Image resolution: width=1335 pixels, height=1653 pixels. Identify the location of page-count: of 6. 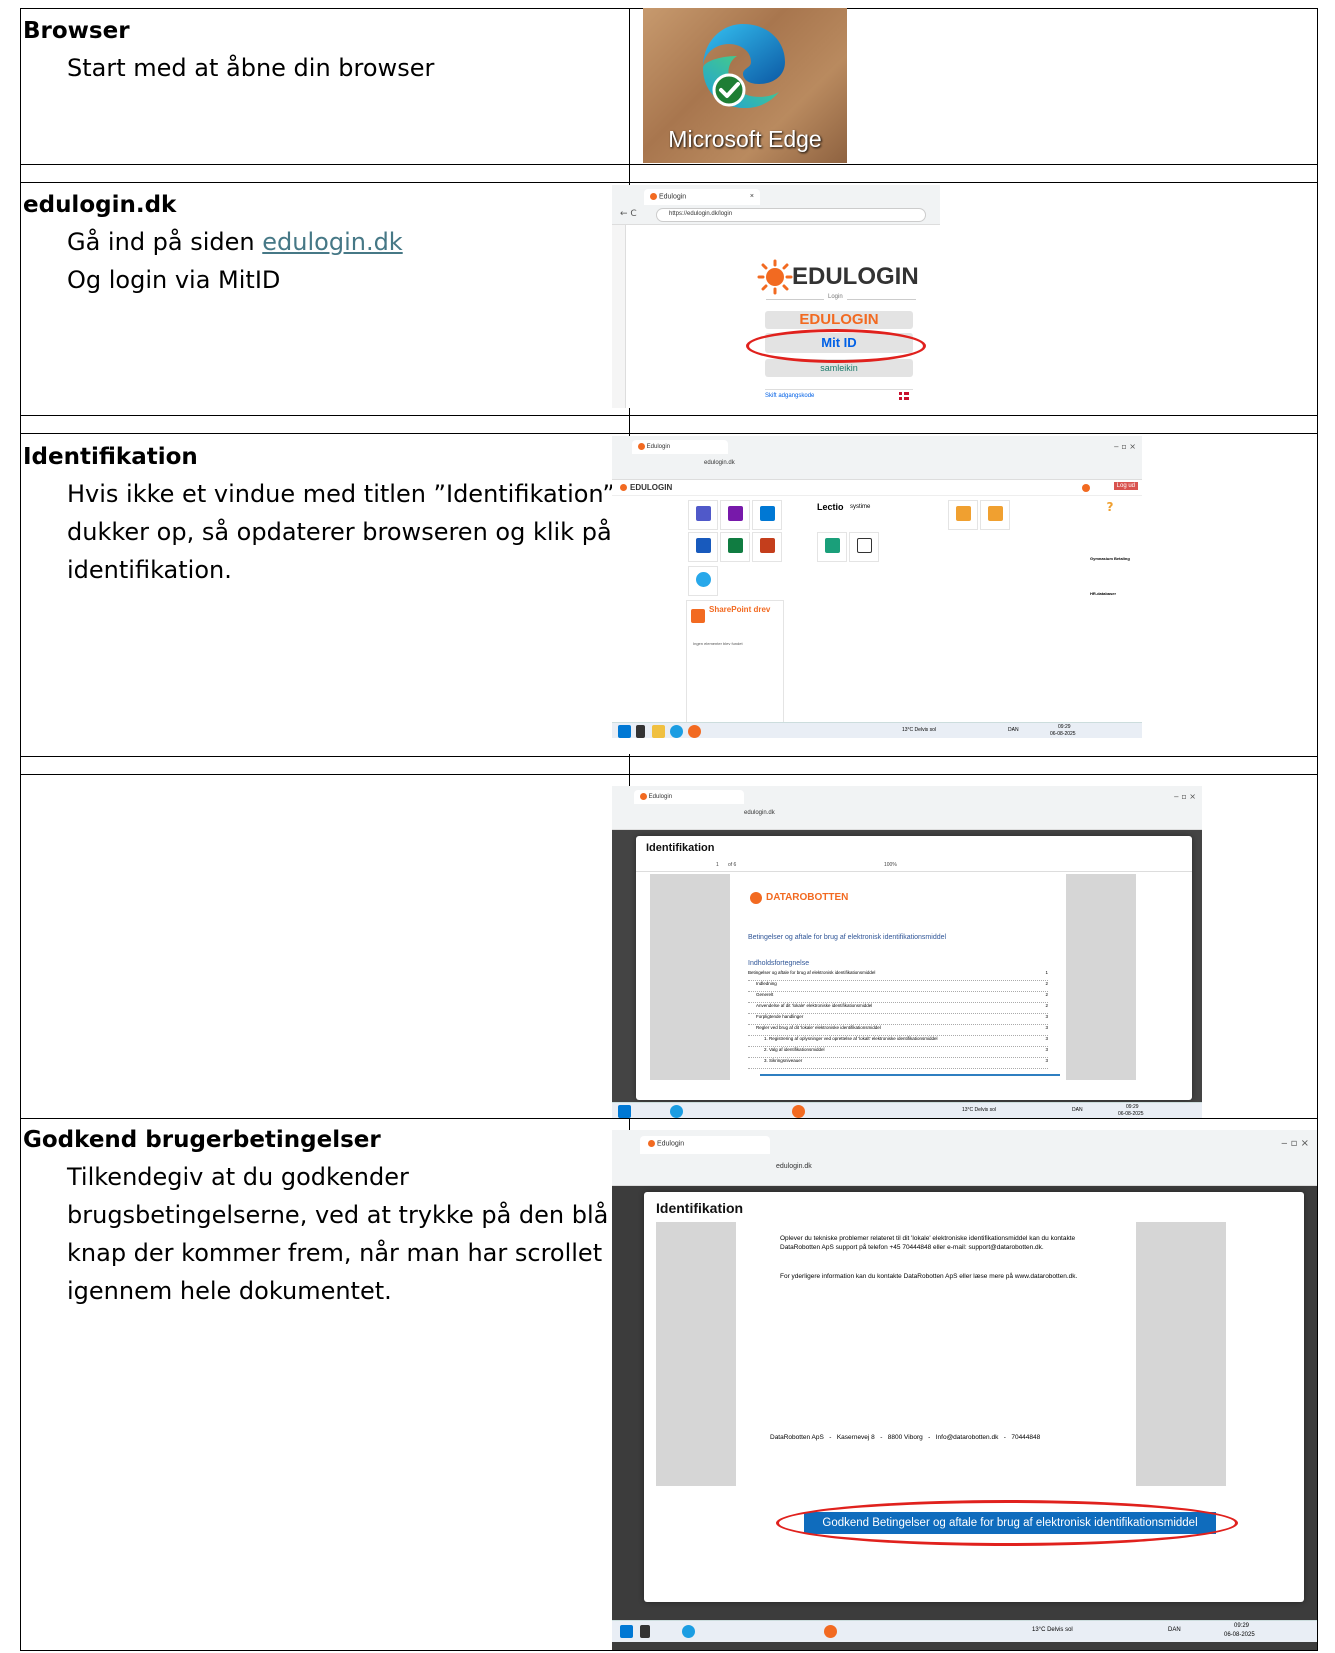
(732, 865).